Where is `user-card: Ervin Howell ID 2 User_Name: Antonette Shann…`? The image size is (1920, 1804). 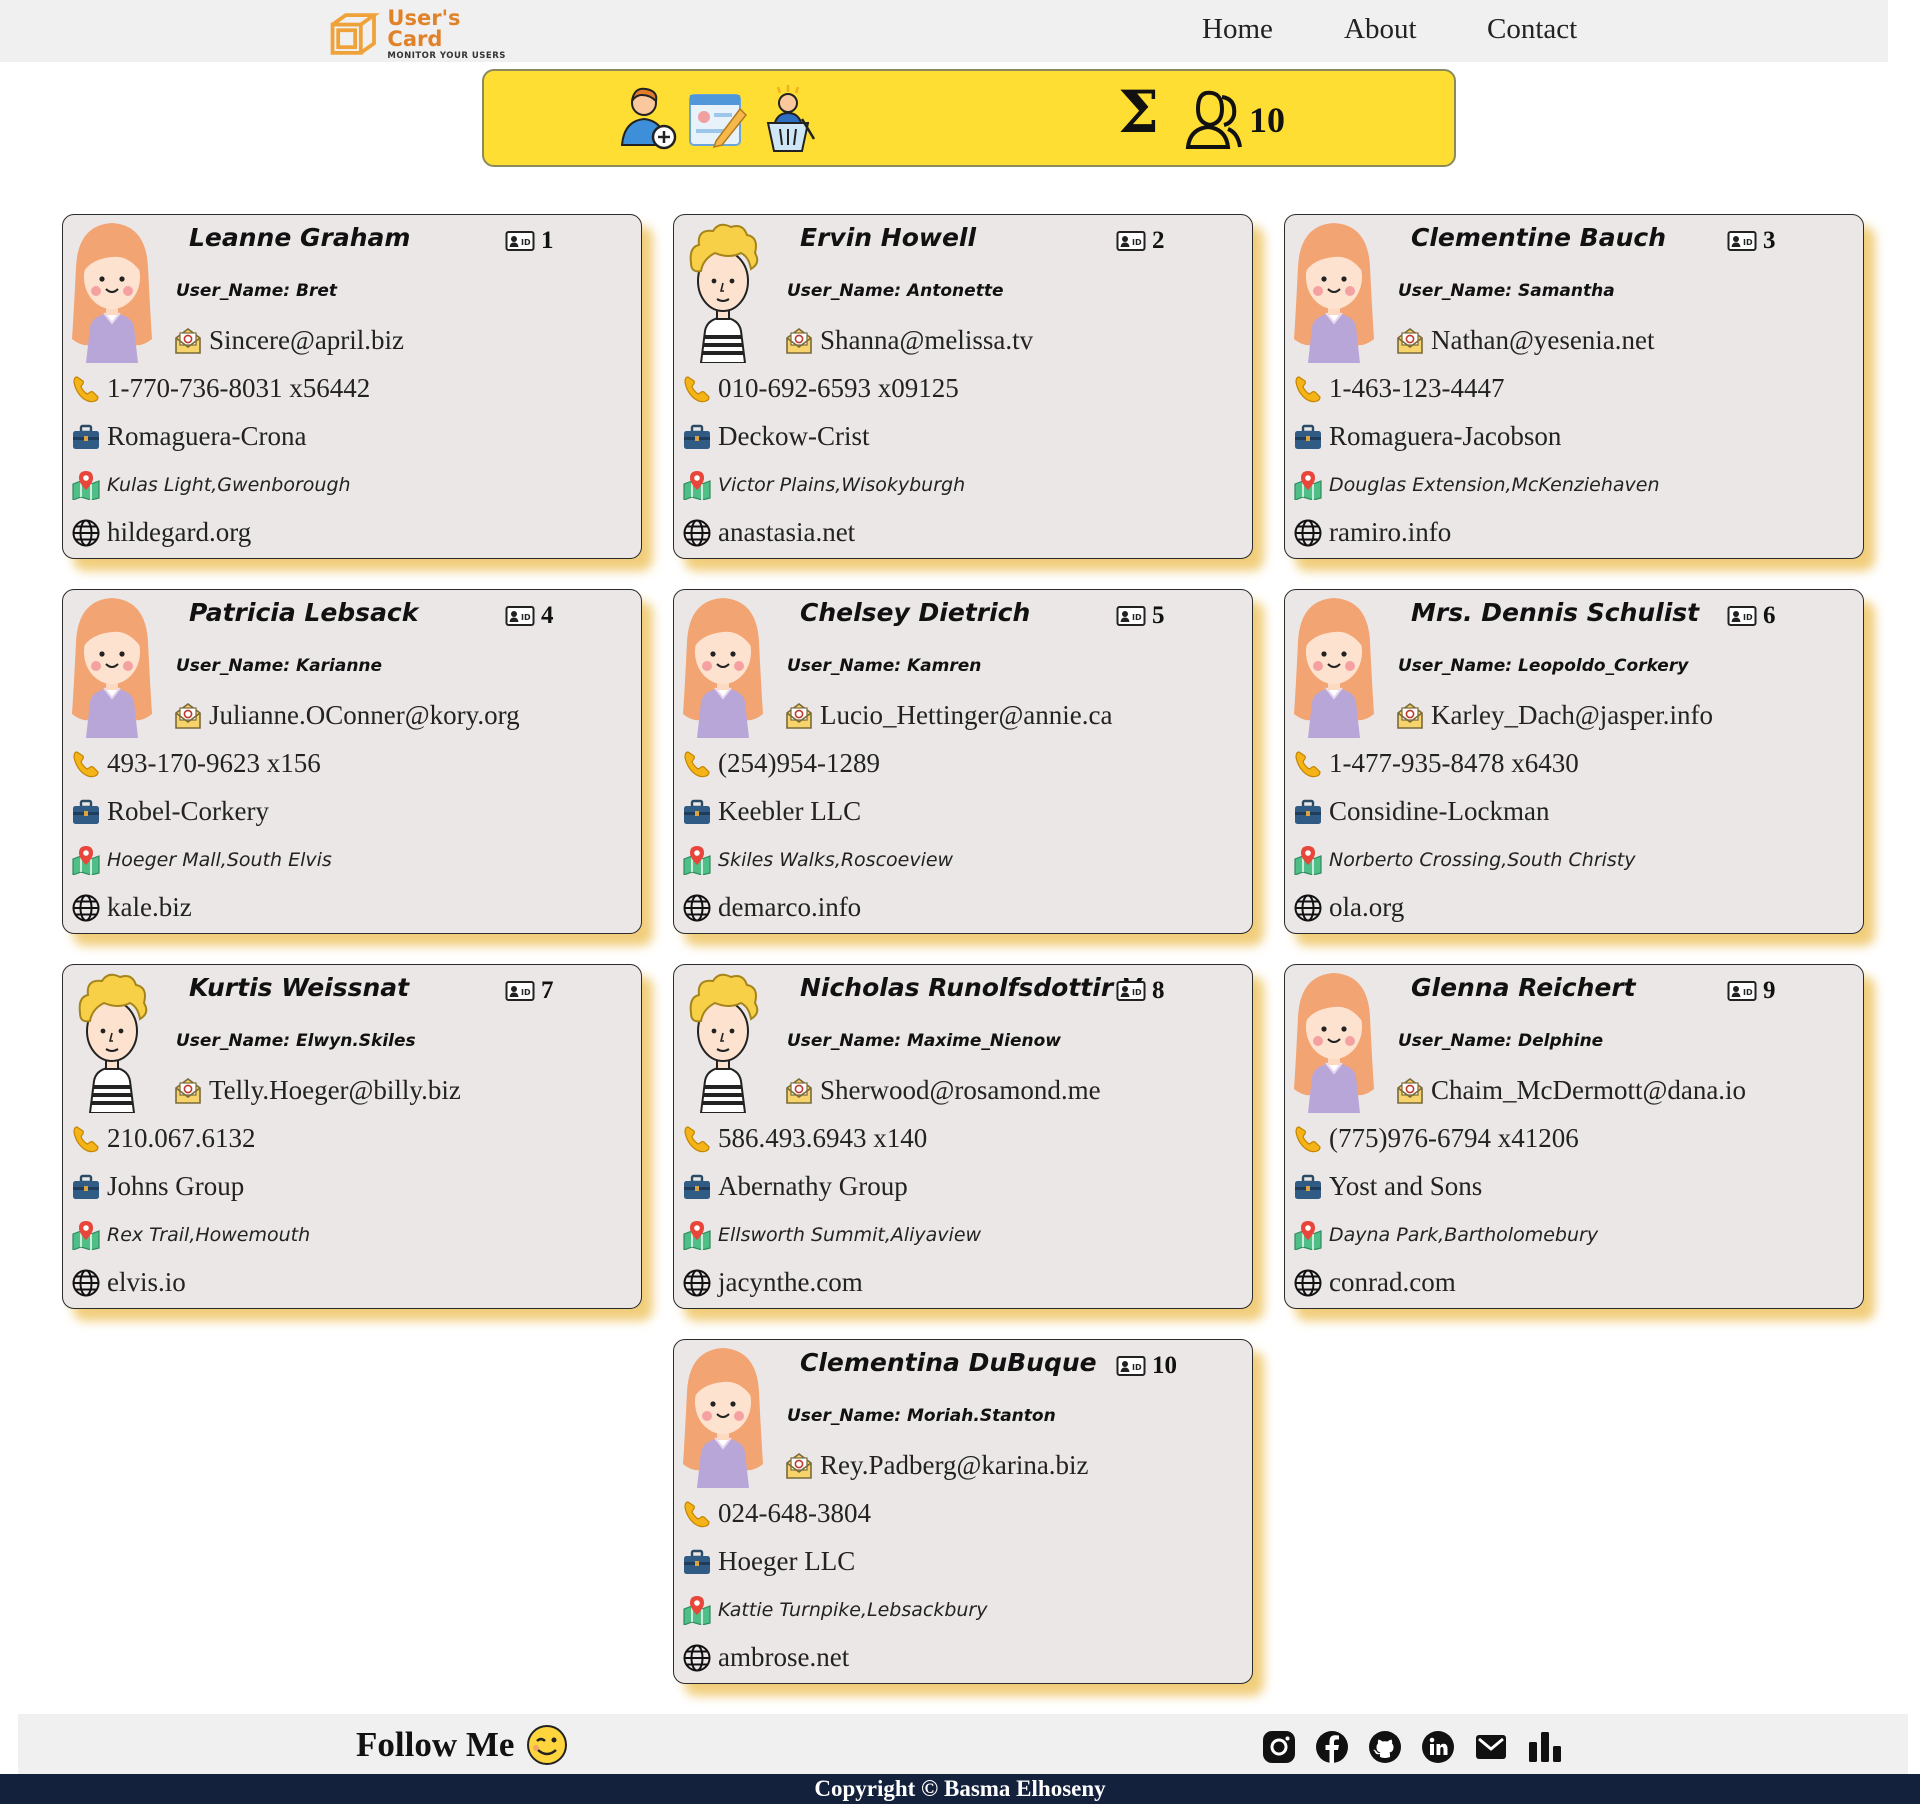 user-card: Ervin Howell ID 2 User_Name: Antonette Shann… is located at coordinates (963, 386).